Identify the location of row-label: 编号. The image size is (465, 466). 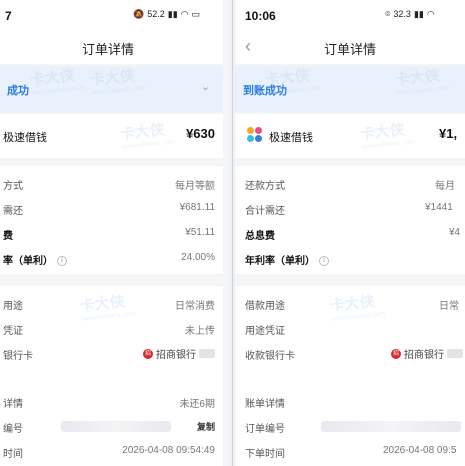
(13, 429).